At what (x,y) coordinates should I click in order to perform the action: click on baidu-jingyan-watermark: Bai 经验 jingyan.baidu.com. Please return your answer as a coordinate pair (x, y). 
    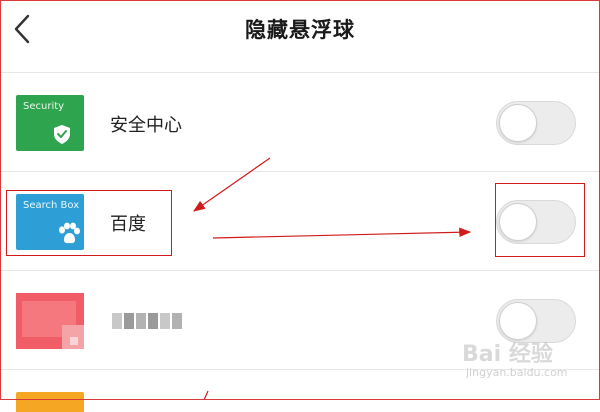
    Looking at the image, I should click on (527, 361).